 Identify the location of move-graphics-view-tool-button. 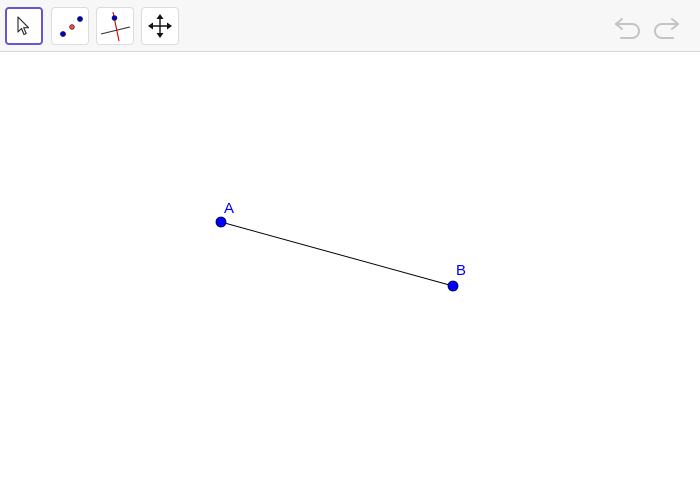
(160, 26).